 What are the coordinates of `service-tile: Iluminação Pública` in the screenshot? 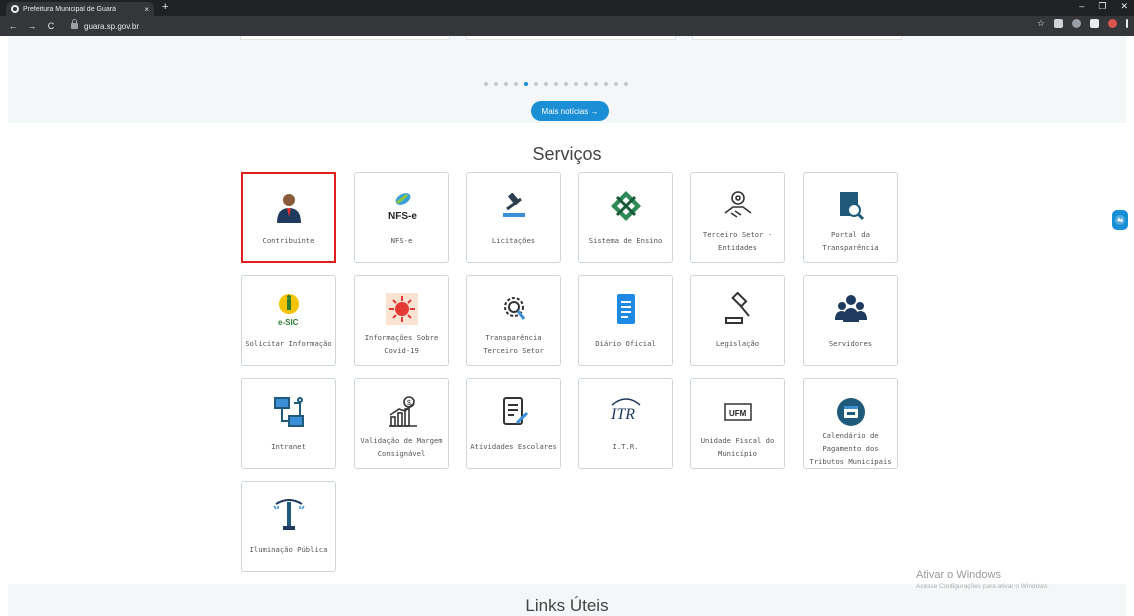 It's located at (288, 526).